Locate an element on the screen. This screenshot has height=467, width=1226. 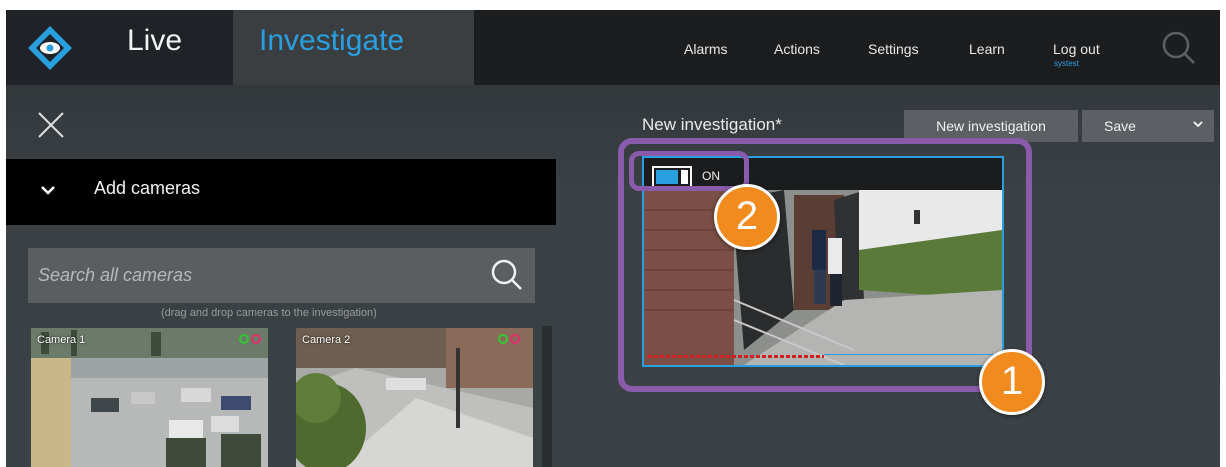
highlight-toggle is located at coordinates (689, 171).